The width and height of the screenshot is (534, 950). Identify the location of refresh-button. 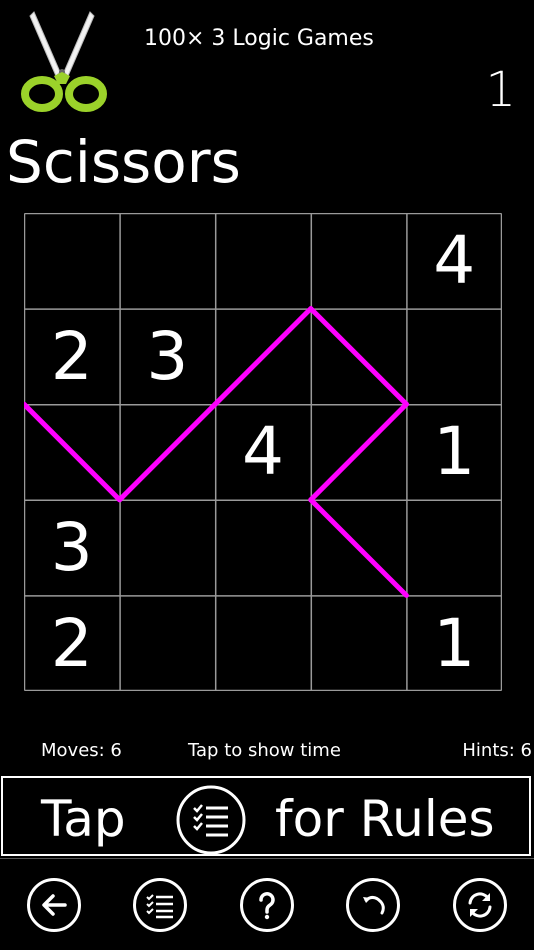
(480, 905).